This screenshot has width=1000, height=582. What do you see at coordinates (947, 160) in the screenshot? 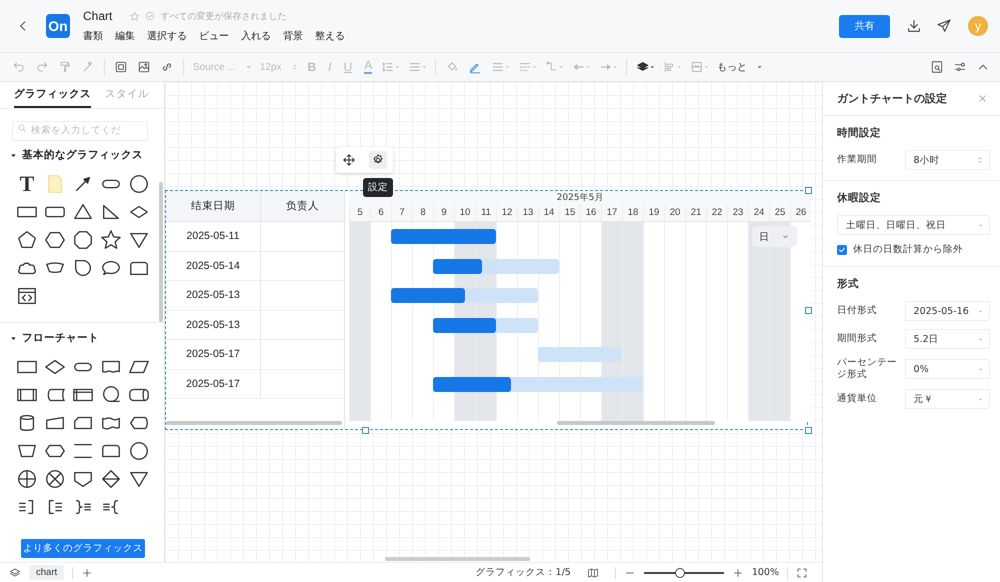
I see `number-field: 8小时` at bounding box center [947, 160].